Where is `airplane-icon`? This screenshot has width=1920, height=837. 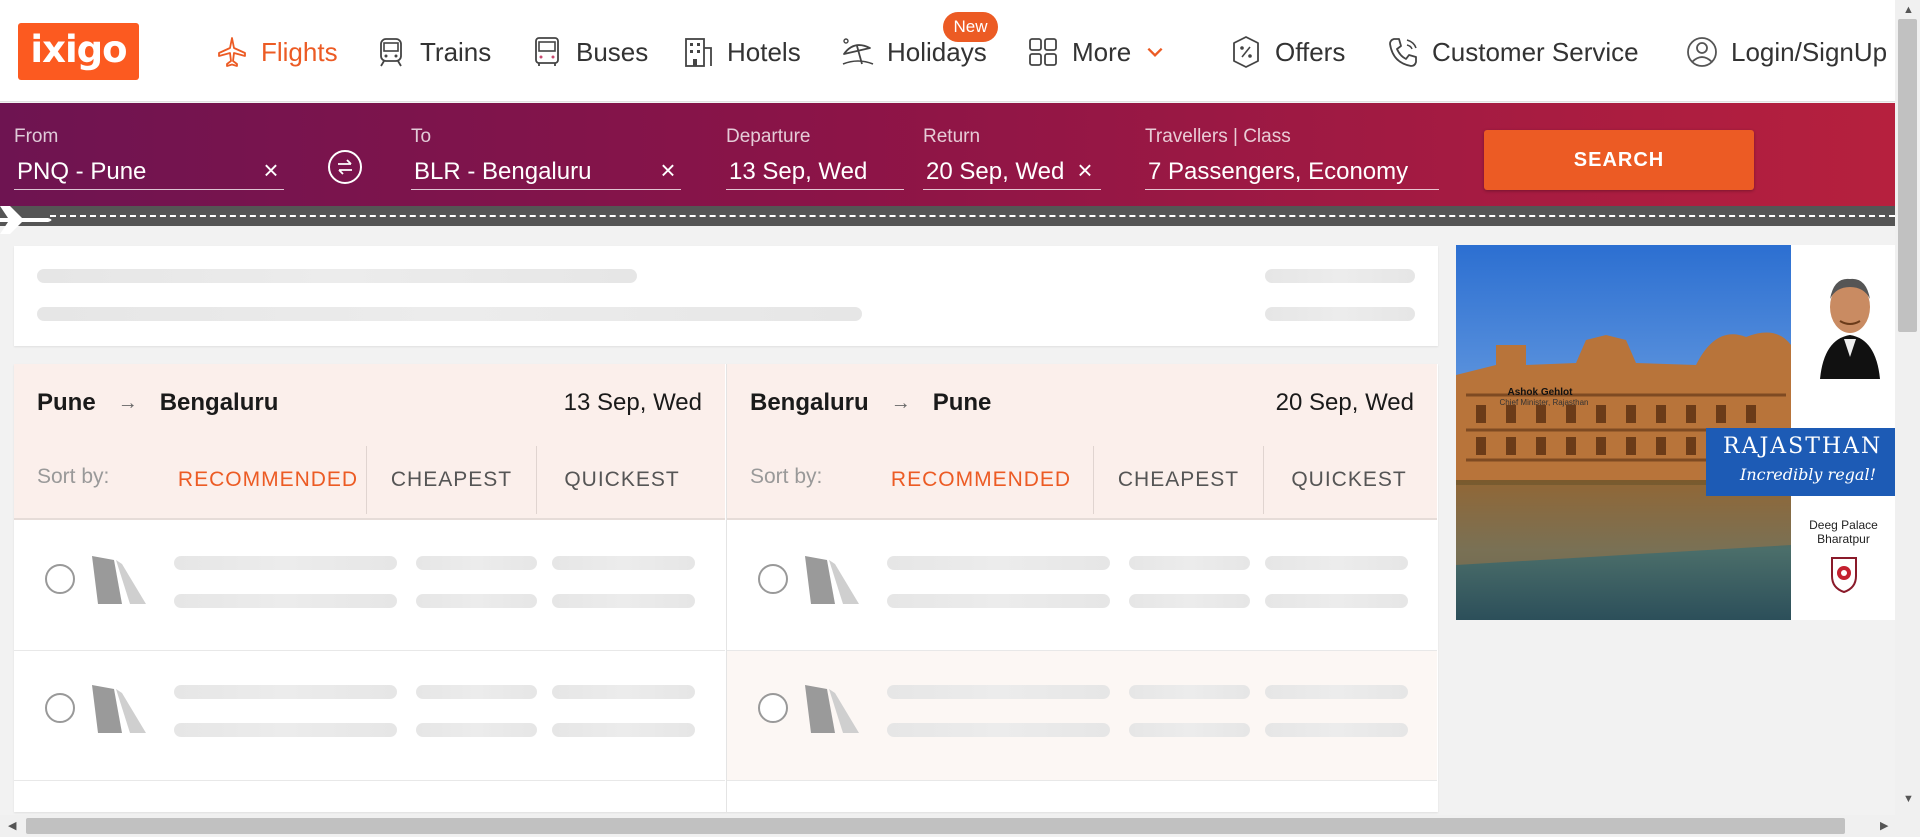 airplane-icon is located at coordinates (232, 52).